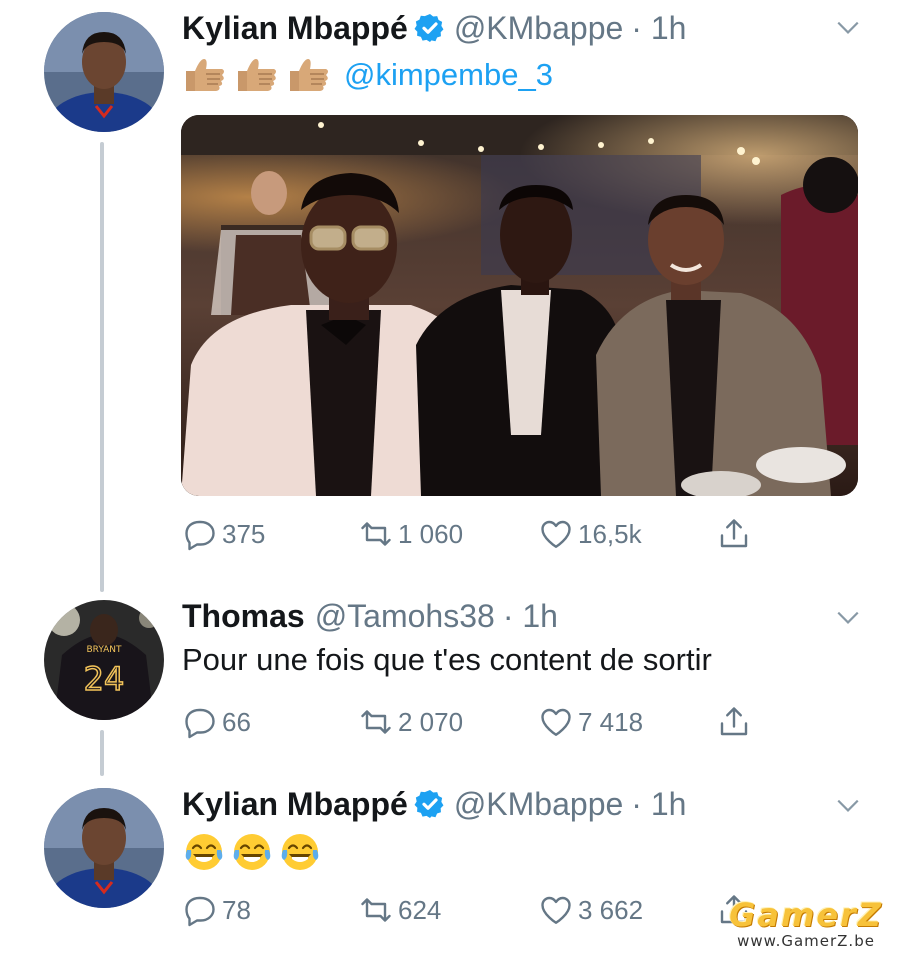  I want to click on avatar: BRYANT 24, so click(104, 660).